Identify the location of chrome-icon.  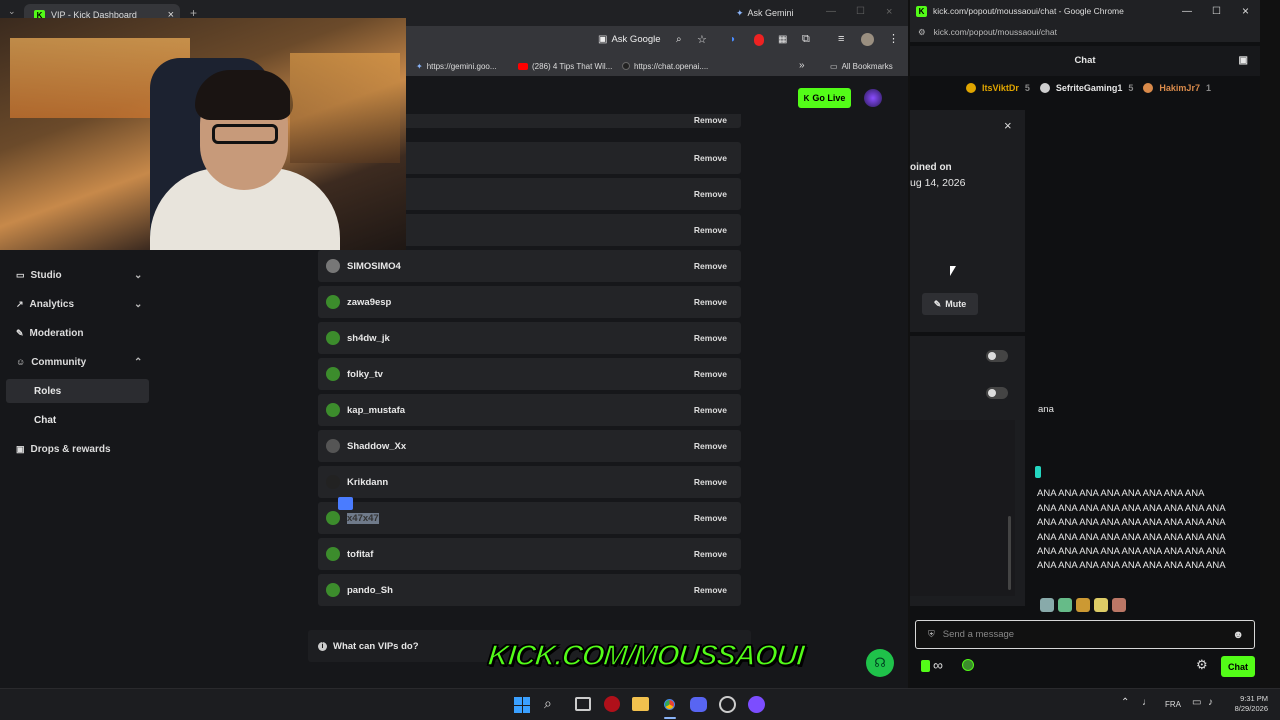
(669, 704).